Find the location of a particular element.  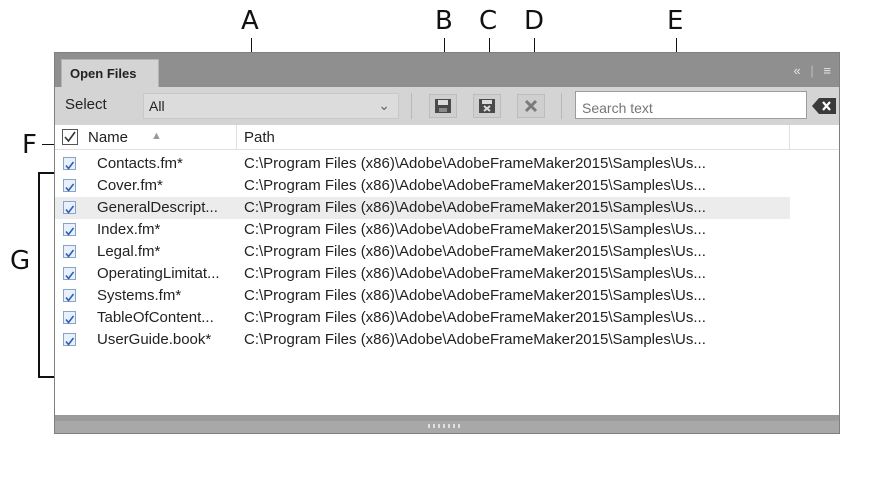

panel-tab-strip: Open Files « | ≡ is located at coordinates (447, 70).